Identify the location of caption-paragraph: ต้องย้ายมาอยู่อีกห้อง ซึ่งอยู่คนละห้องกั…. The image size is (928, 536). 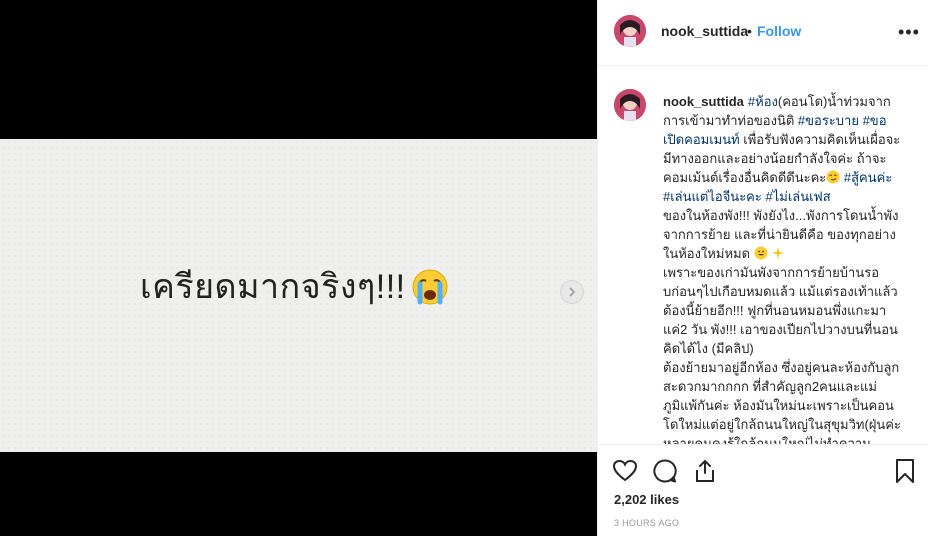
(782, 402).